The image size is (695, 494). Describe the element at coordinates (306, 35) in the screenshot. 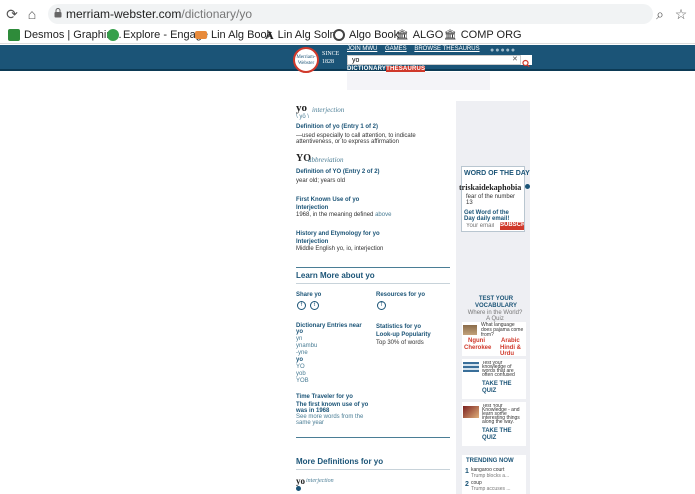

I see `bookmark-label: Lin Alg Soln` at that location.